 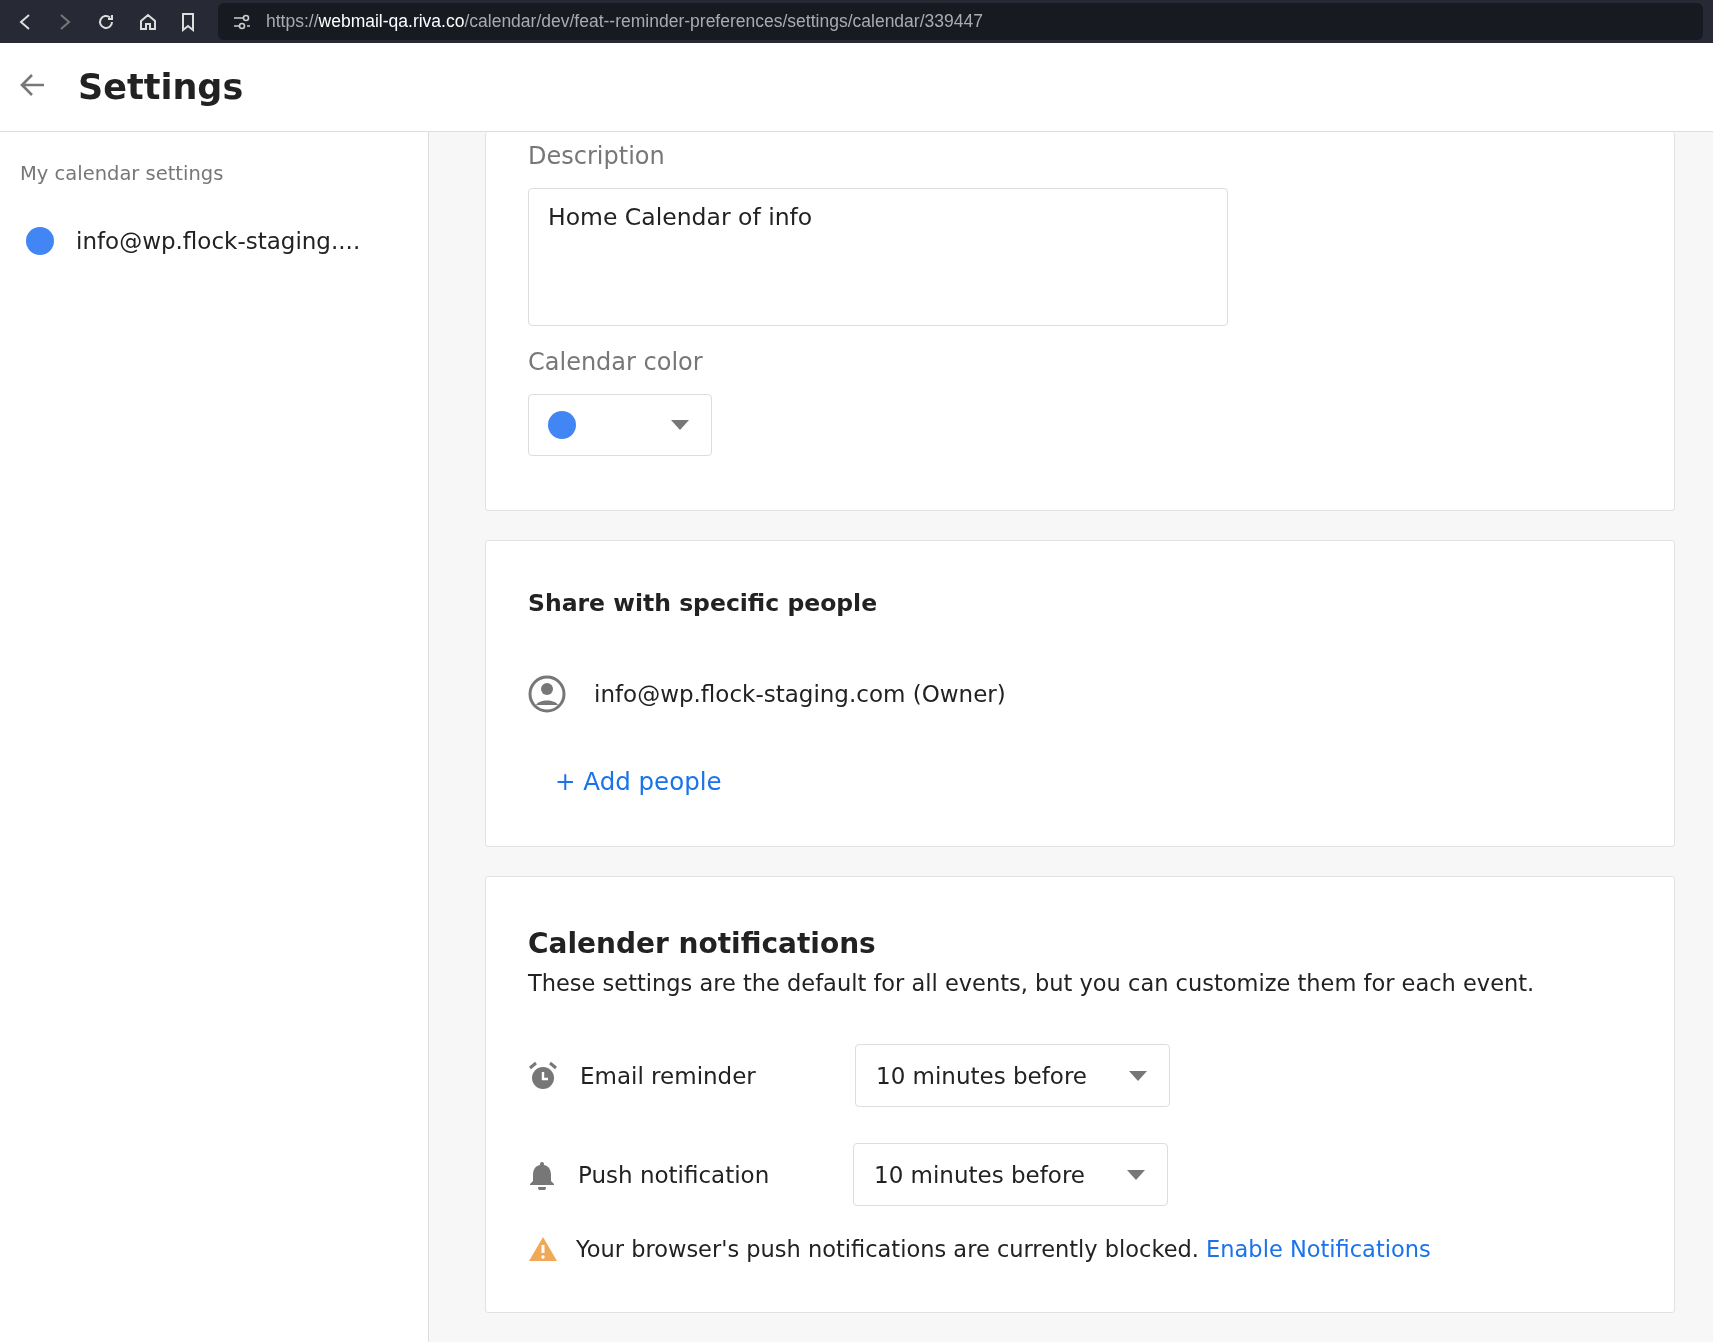 I want to click on url-text: https://webmail-qa.riva.co/calendar/dev/feat--reminder-preferences/settings/calendar/339447, so click(x=624, y=21).